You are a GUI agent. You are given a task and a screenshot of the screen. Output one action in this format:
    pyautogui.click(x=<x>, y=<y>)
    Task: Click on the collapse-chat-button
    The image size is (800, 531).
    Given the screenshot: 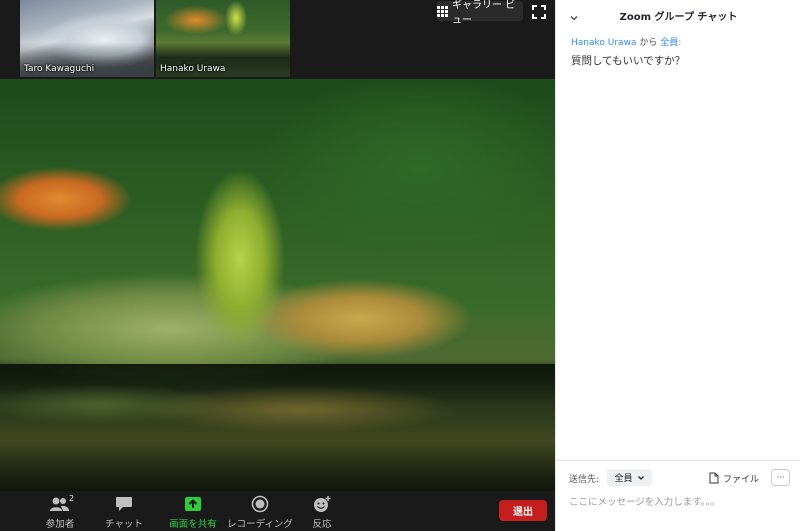 What is the action you would take?
    pyautogui.click(x=574, y=15)
    